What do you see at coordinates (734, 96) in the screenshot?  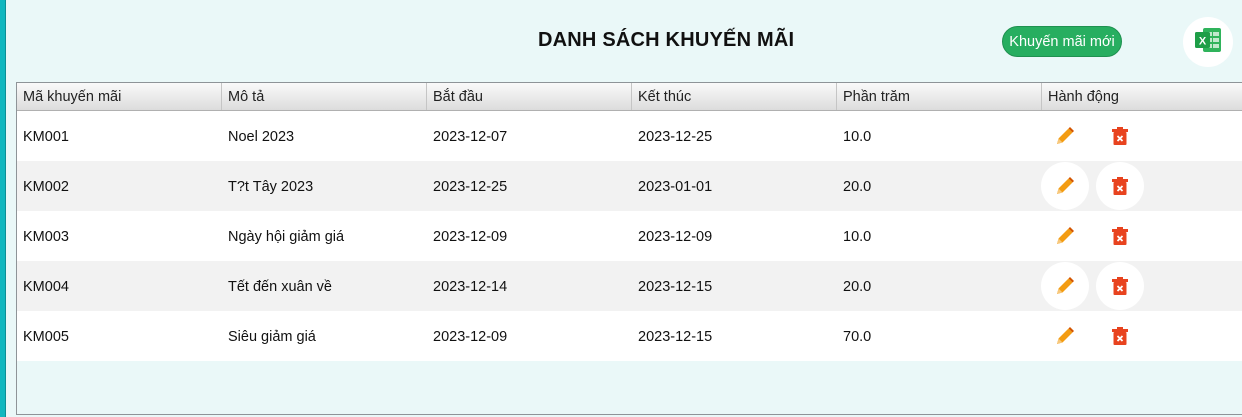 I see `column-header-end: Kết thúc` at bounding box center [734, 96].